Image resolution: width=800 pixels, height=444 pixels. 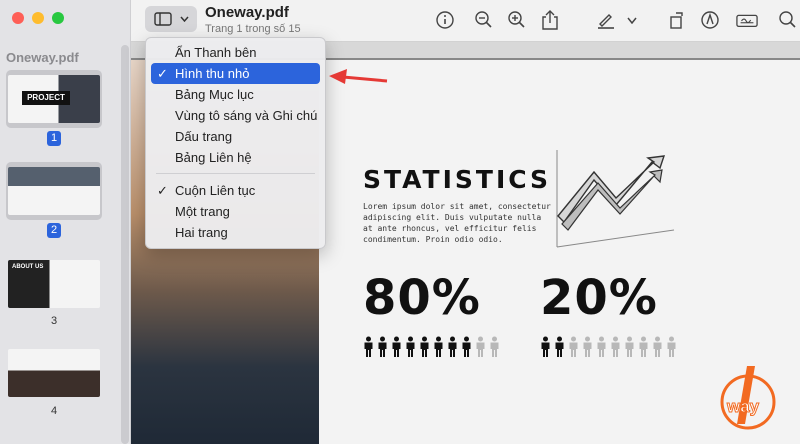 I want to click on zoom-window-button, so click(x=58, y=18).